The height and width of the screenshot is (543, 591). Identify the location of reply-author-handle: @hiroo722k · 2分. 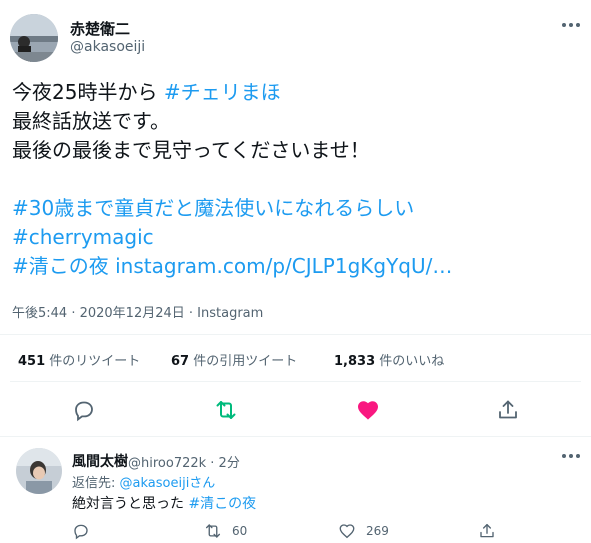
(184, 461).